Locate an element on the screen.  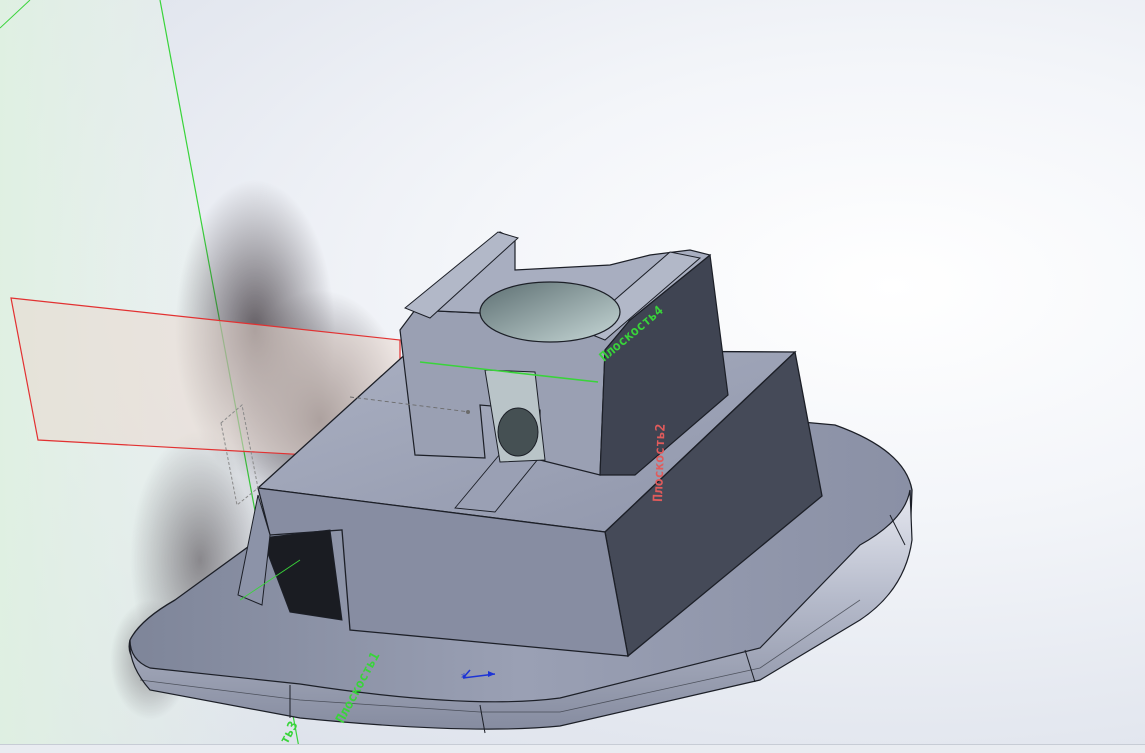
status-bar-edge is located at coordinates (572, 748).